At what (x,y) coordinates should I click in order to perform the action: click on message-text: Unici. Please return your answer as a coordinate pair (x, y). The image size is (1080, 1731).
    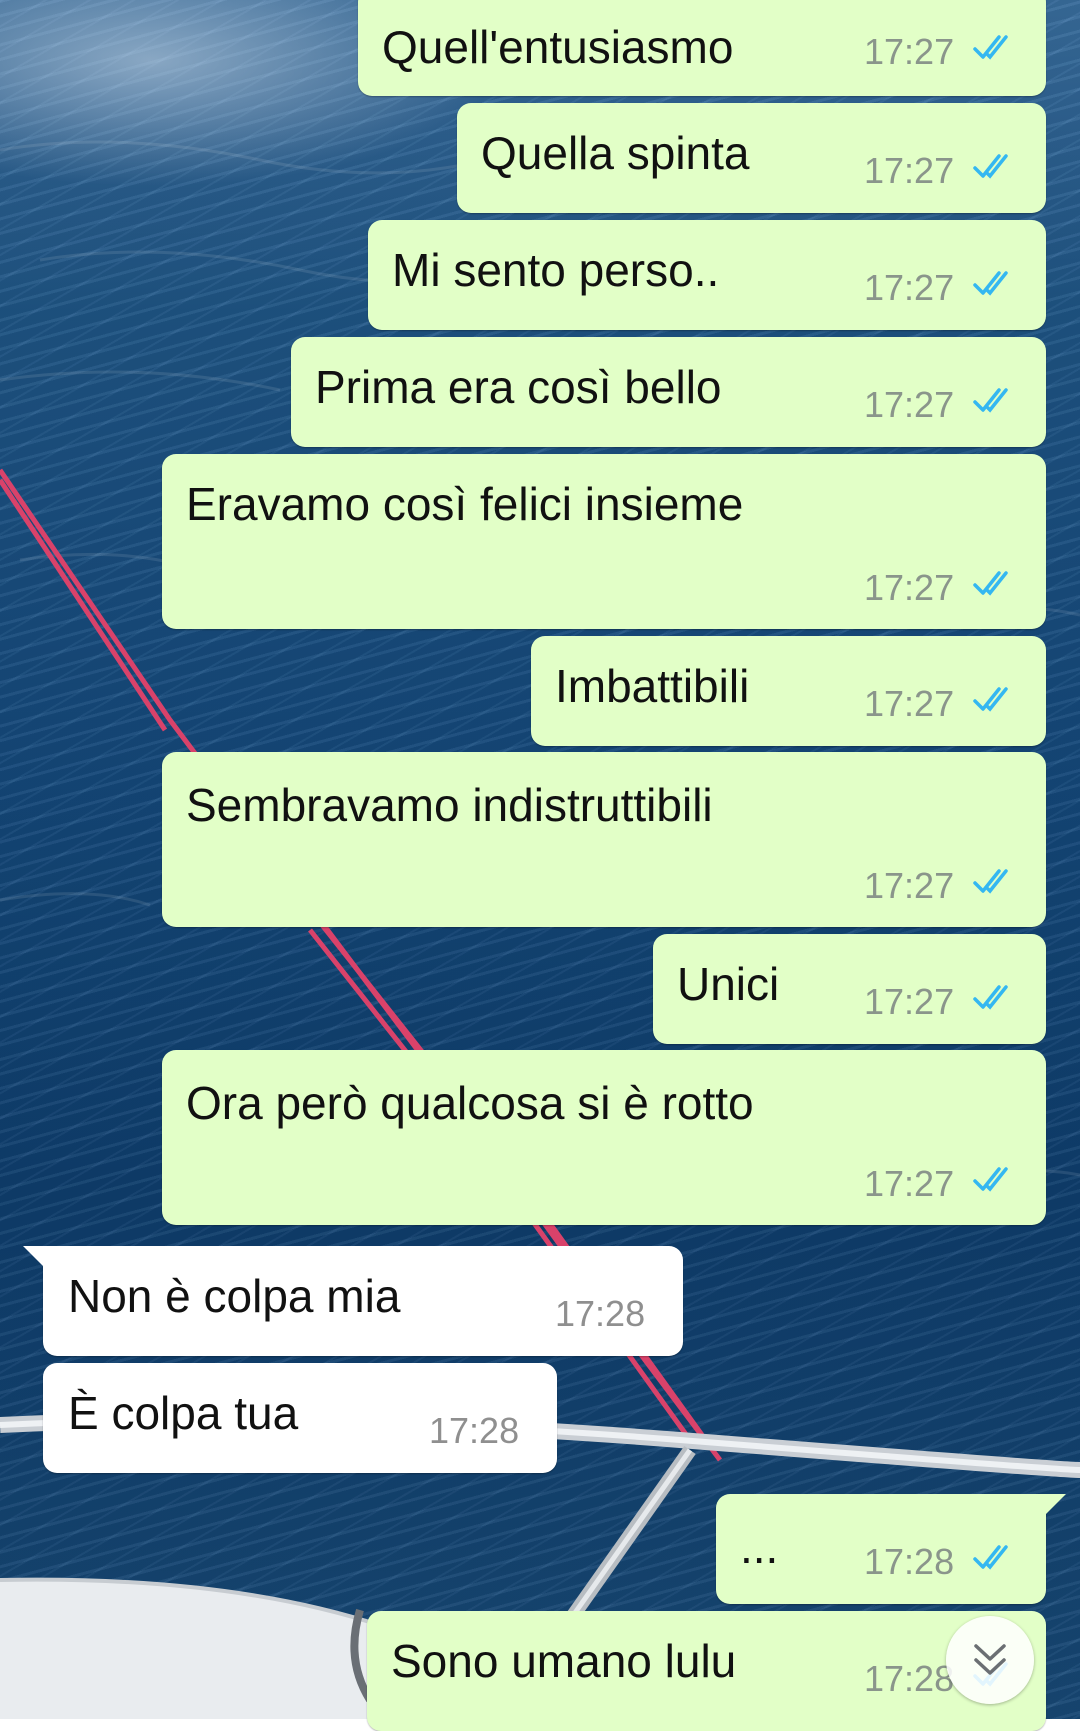
    Looking at the image, I should click on (728, 984).